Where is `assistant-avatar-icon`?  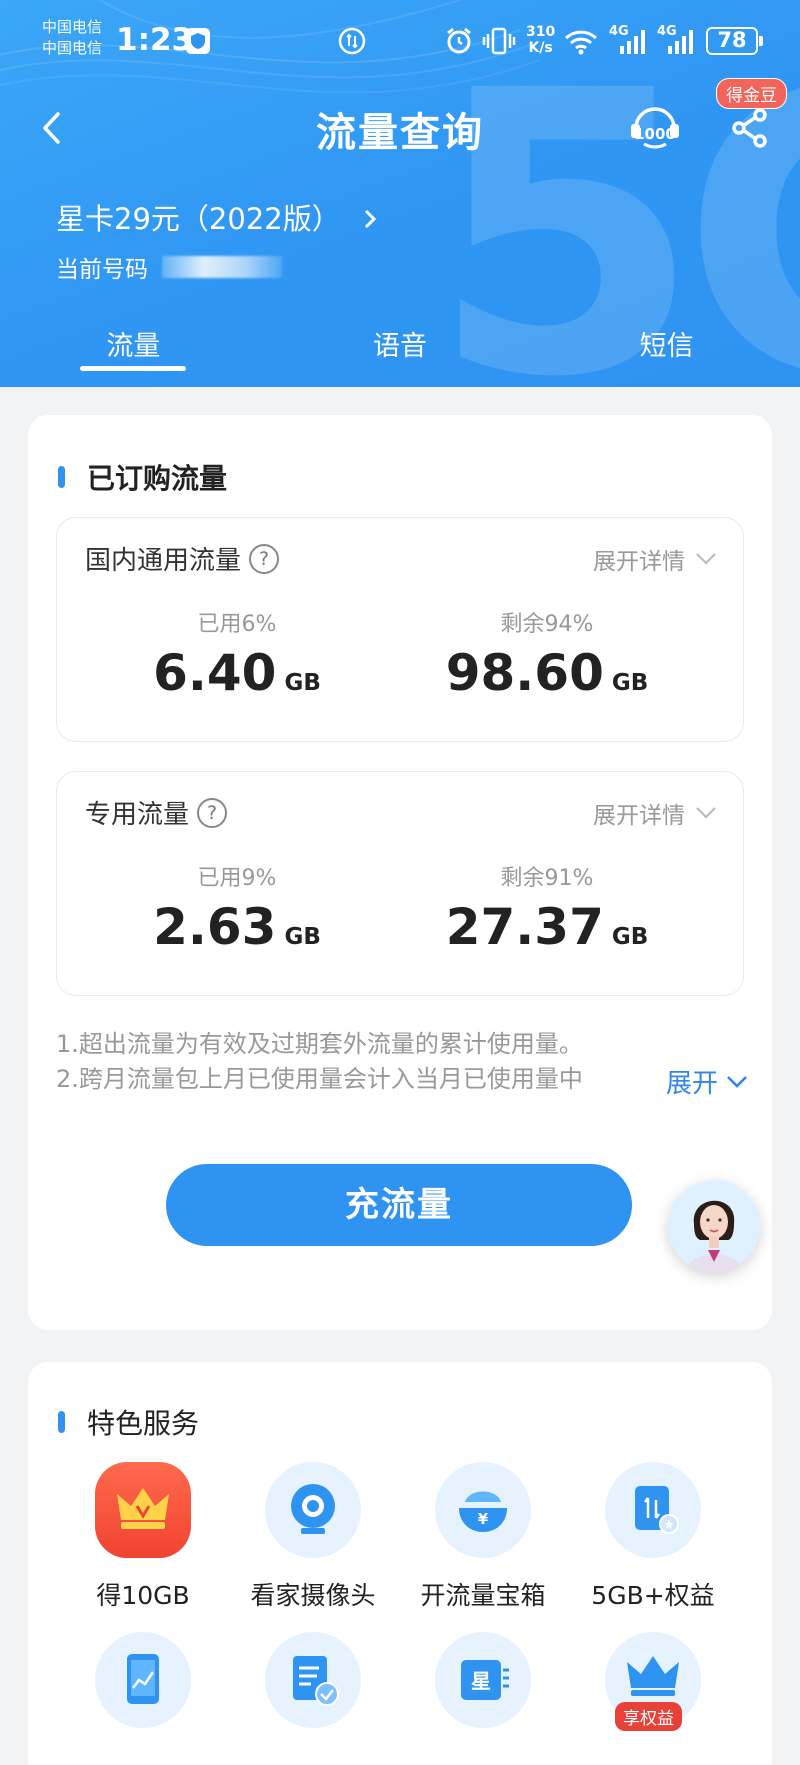 assistant-avatar-icon is located at coordinates (714, 1226).